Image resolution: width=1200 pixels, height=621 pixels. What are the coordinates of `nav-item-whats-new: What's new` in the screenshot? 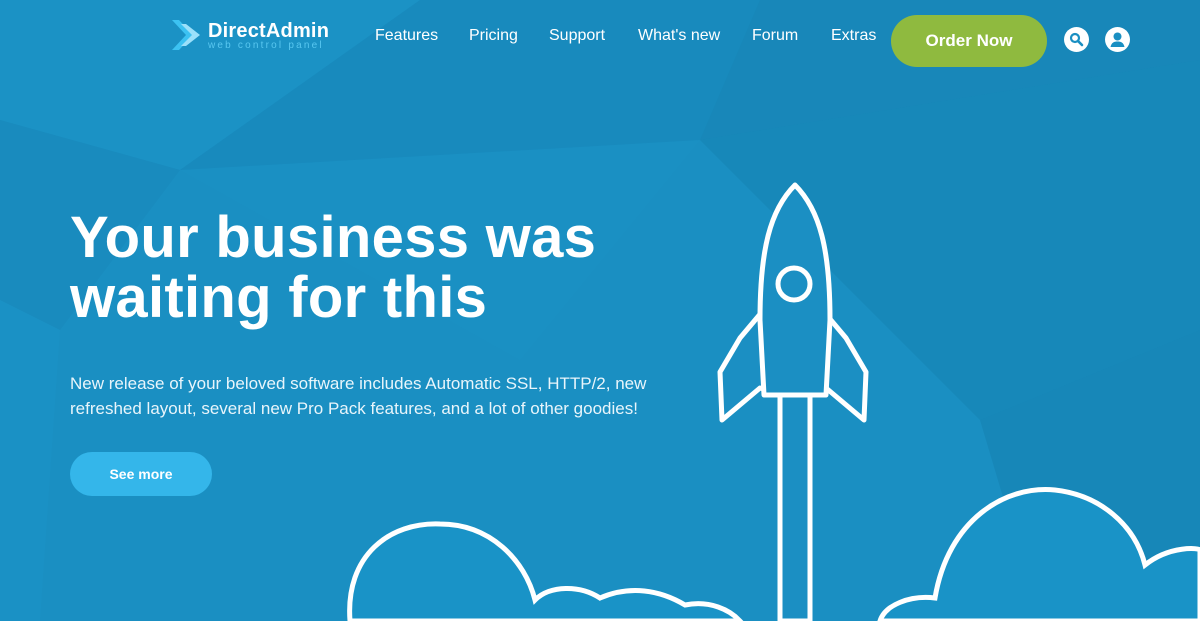 It's located at (679, 36).